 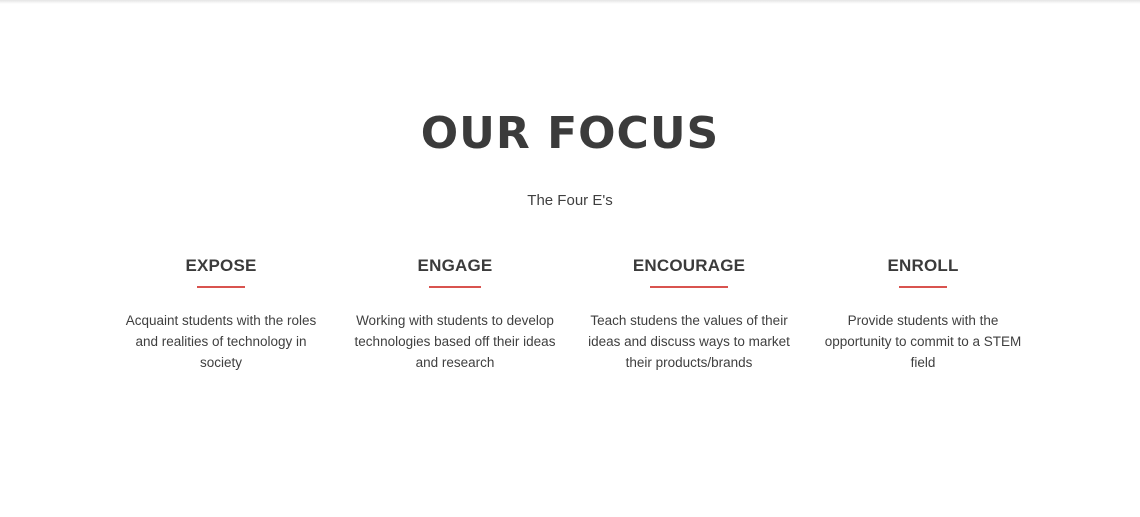 I want to click on section-title: OUR FOCUS, so click(x=570, y=133).